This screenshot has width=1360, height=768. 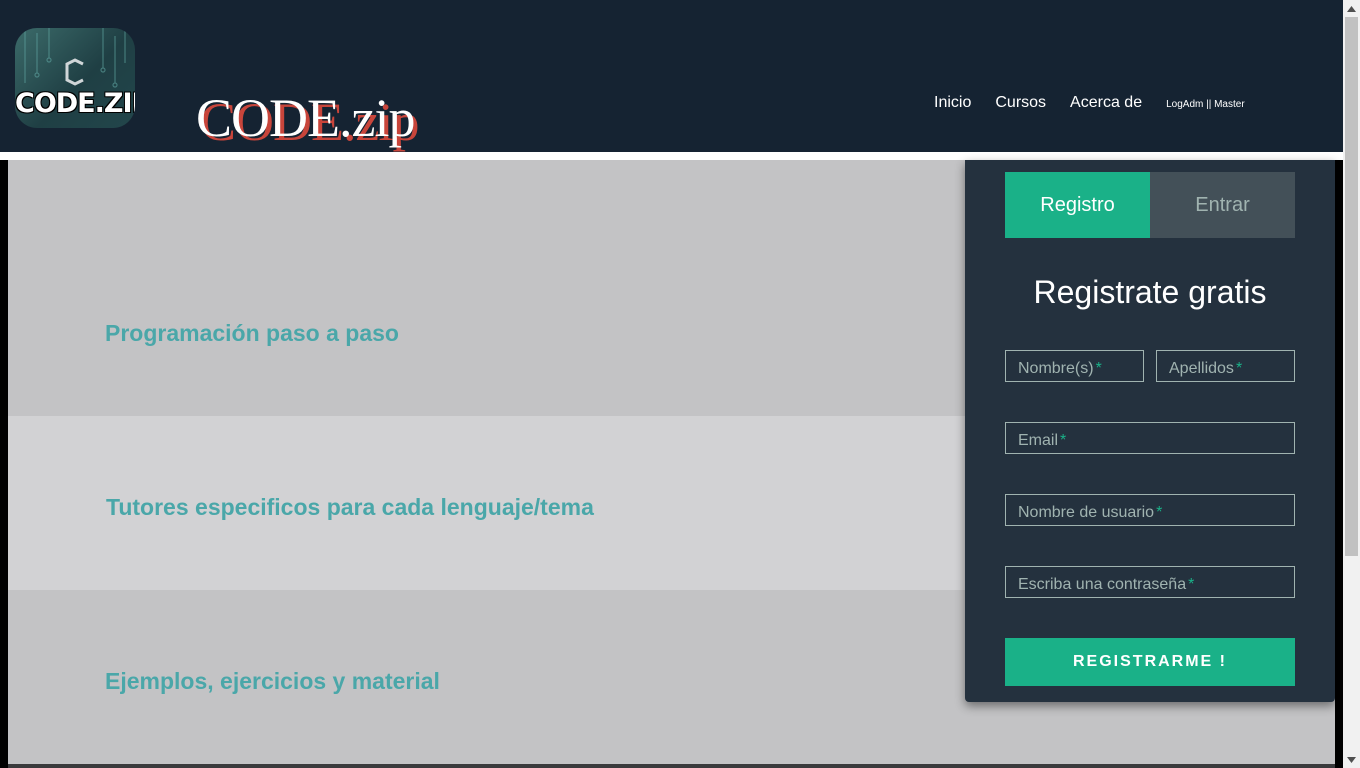 I want to click on password-field: Escriba una contraseña *, so click(x=1150, y=582).